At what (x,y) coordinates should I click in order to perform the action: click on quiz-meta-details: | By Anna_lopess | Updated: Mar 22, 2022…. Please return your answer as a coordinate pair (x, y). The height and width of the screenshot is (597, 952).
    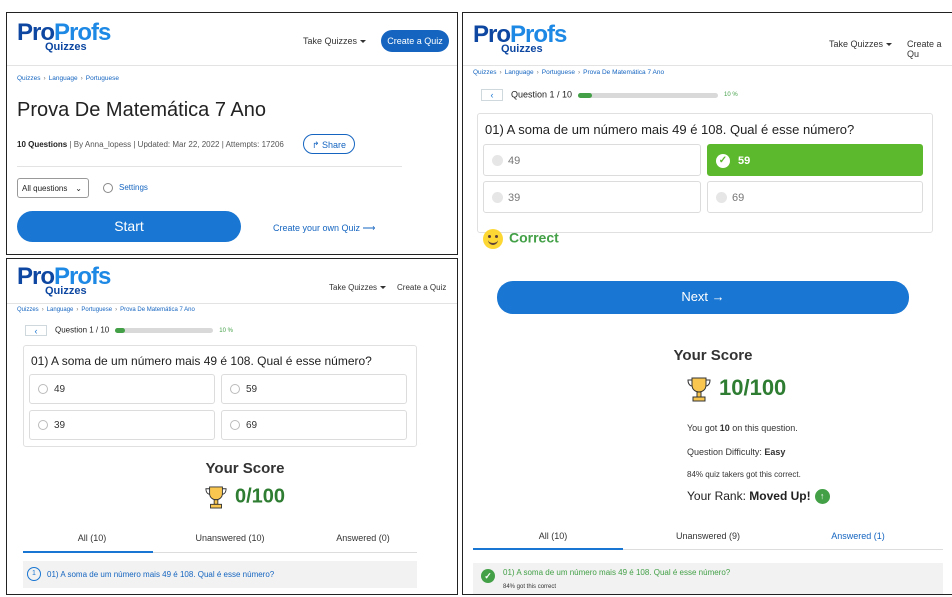
    Looking at the image, I should click on (175, 144).